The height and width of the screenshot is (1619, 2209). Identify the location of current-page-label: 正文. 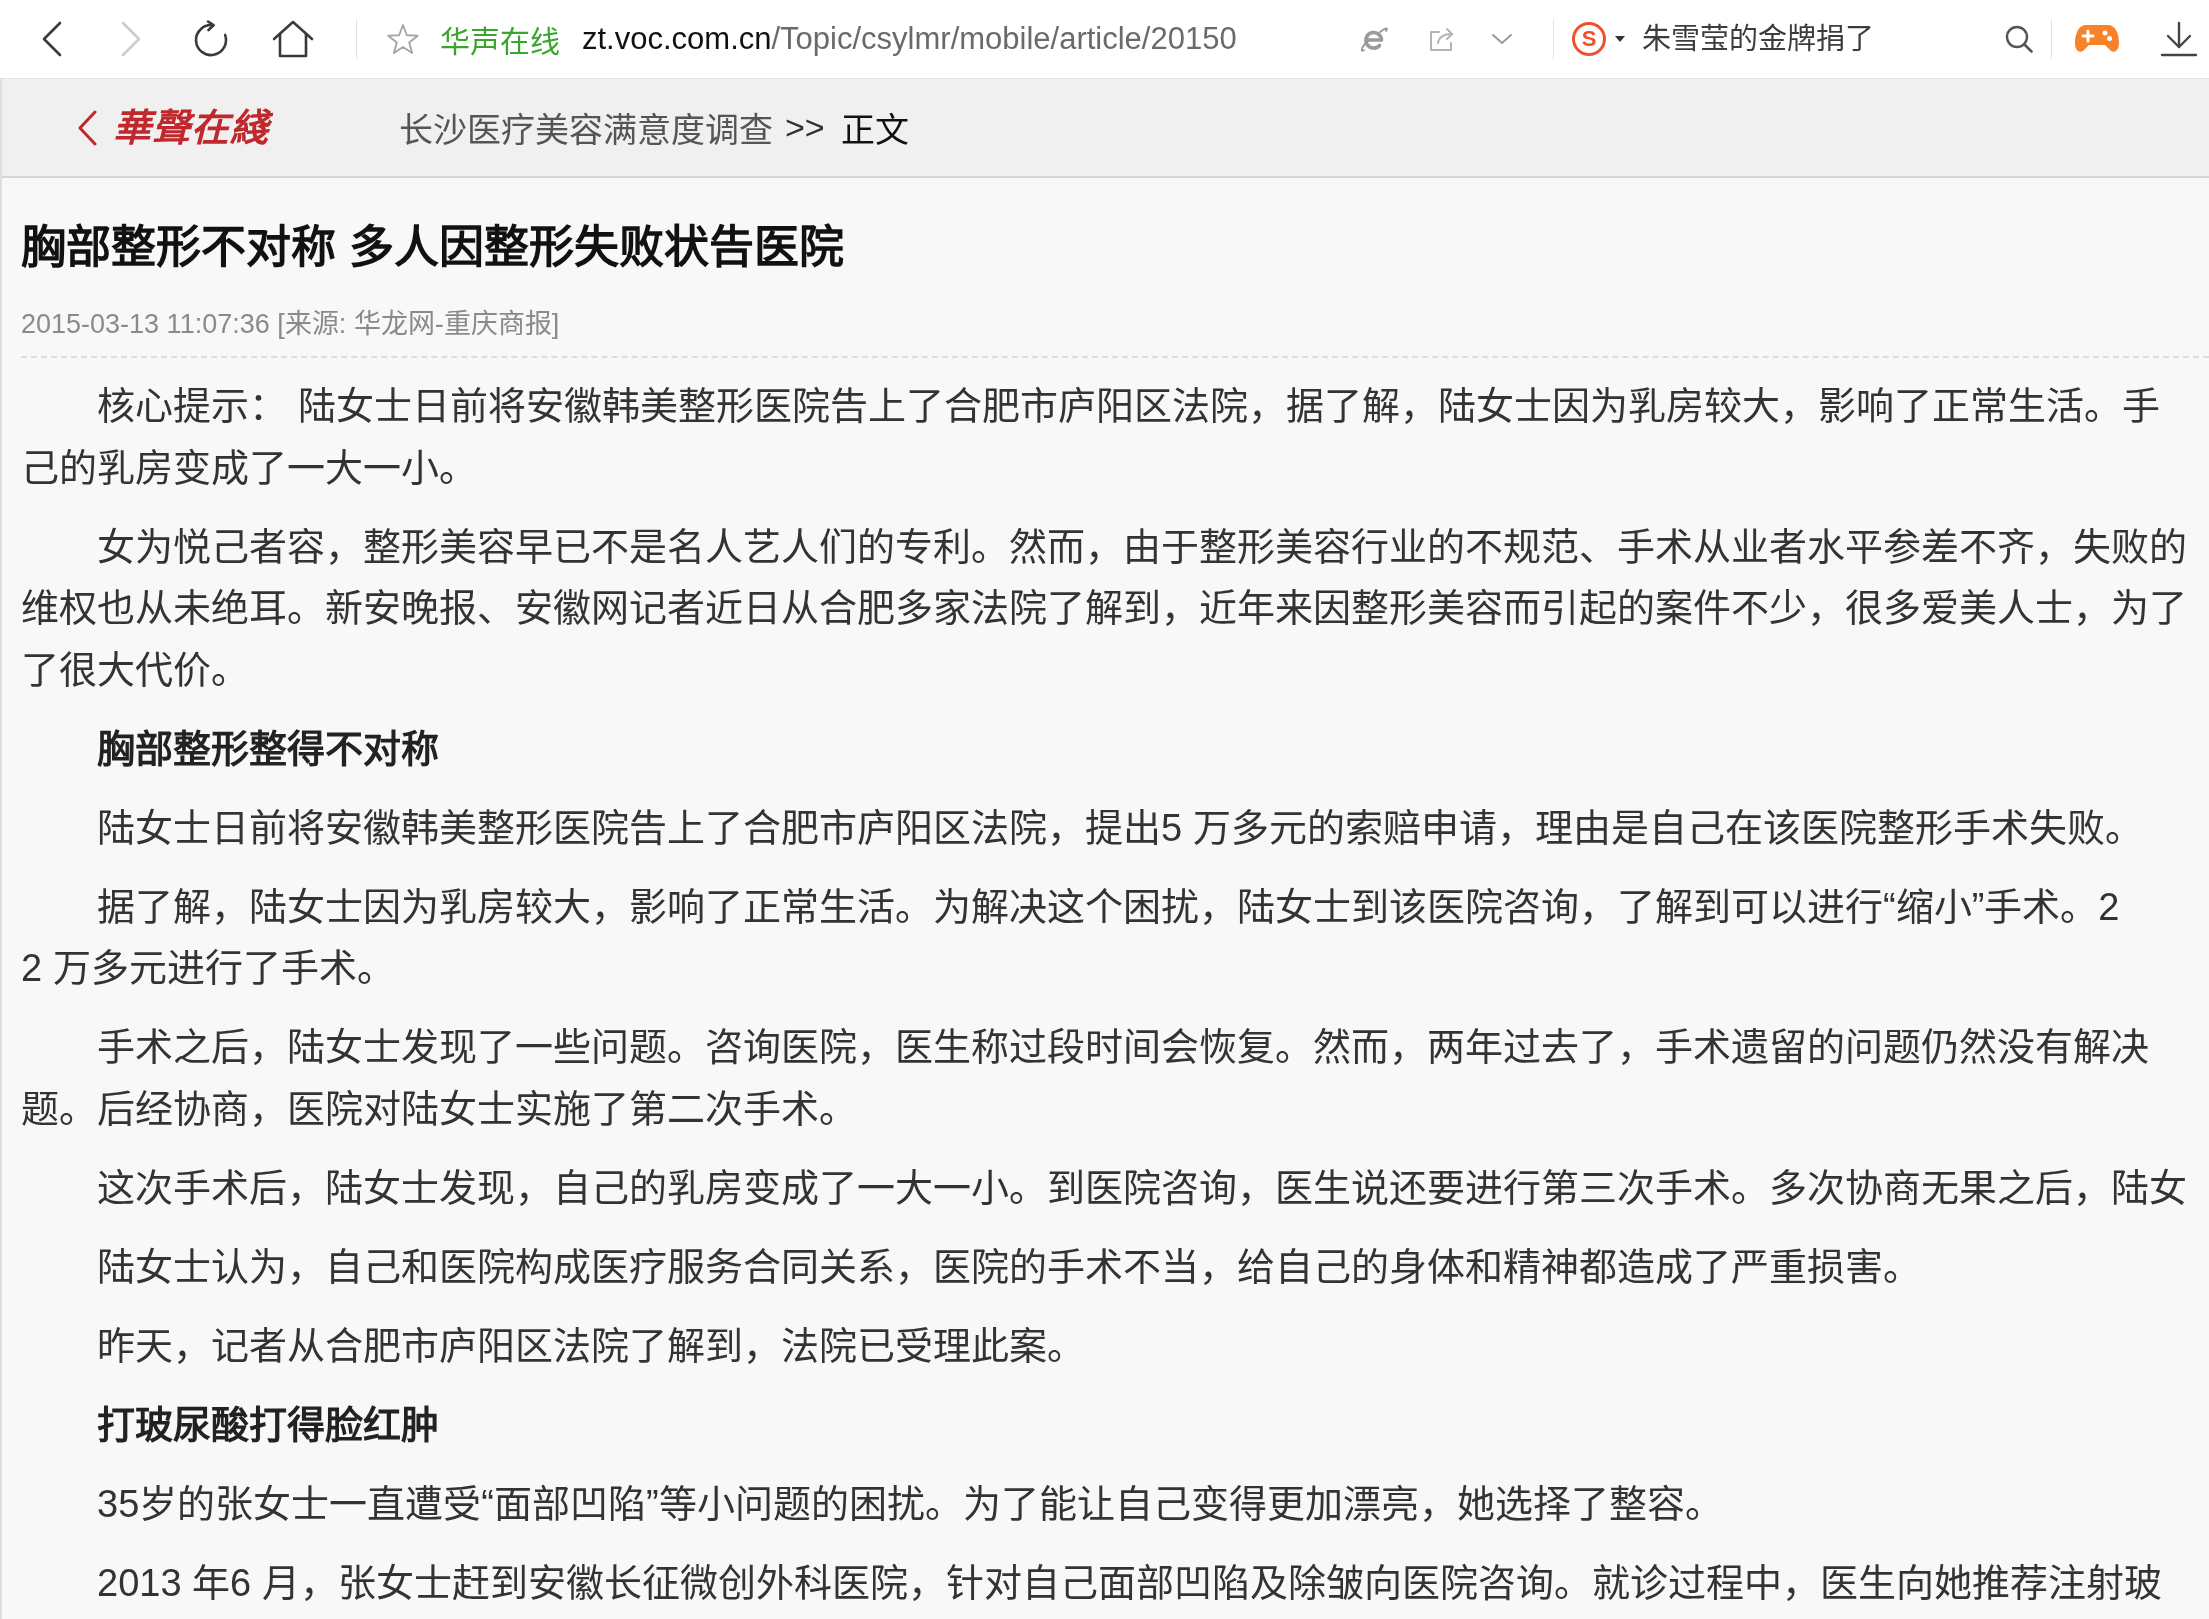
(874, 130).